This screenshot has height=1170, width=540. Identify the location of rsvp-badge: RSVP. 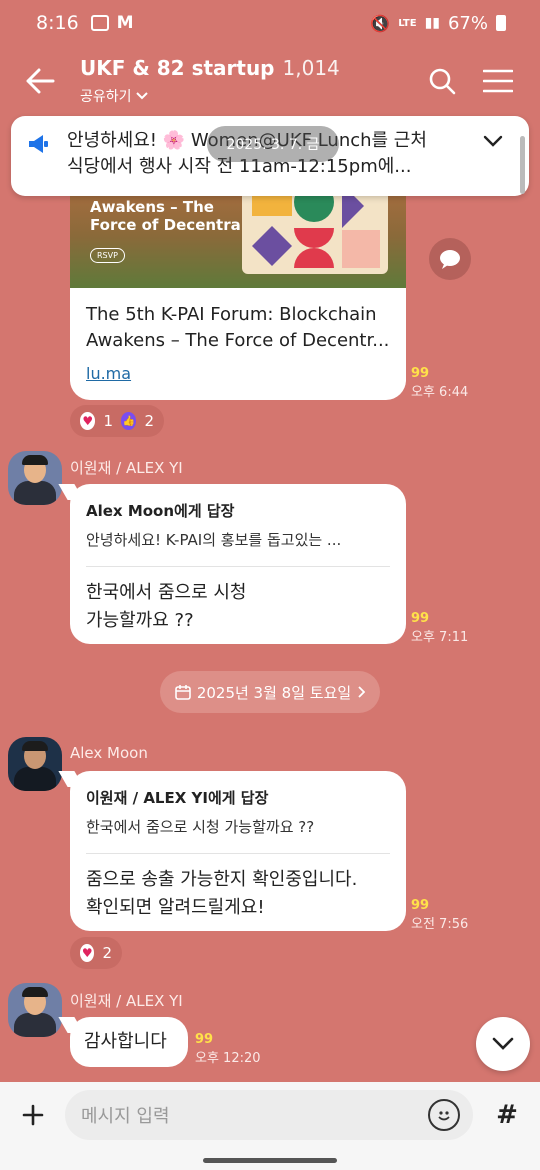
(107, 255).